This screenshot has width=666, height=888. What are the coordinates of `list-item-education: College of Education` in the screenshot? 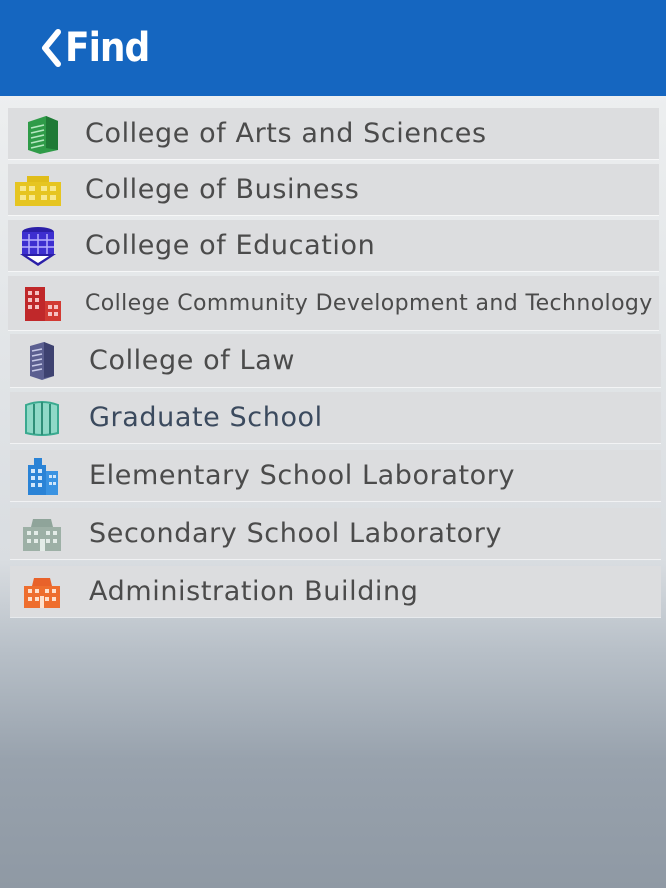 It's located at (333, 245).